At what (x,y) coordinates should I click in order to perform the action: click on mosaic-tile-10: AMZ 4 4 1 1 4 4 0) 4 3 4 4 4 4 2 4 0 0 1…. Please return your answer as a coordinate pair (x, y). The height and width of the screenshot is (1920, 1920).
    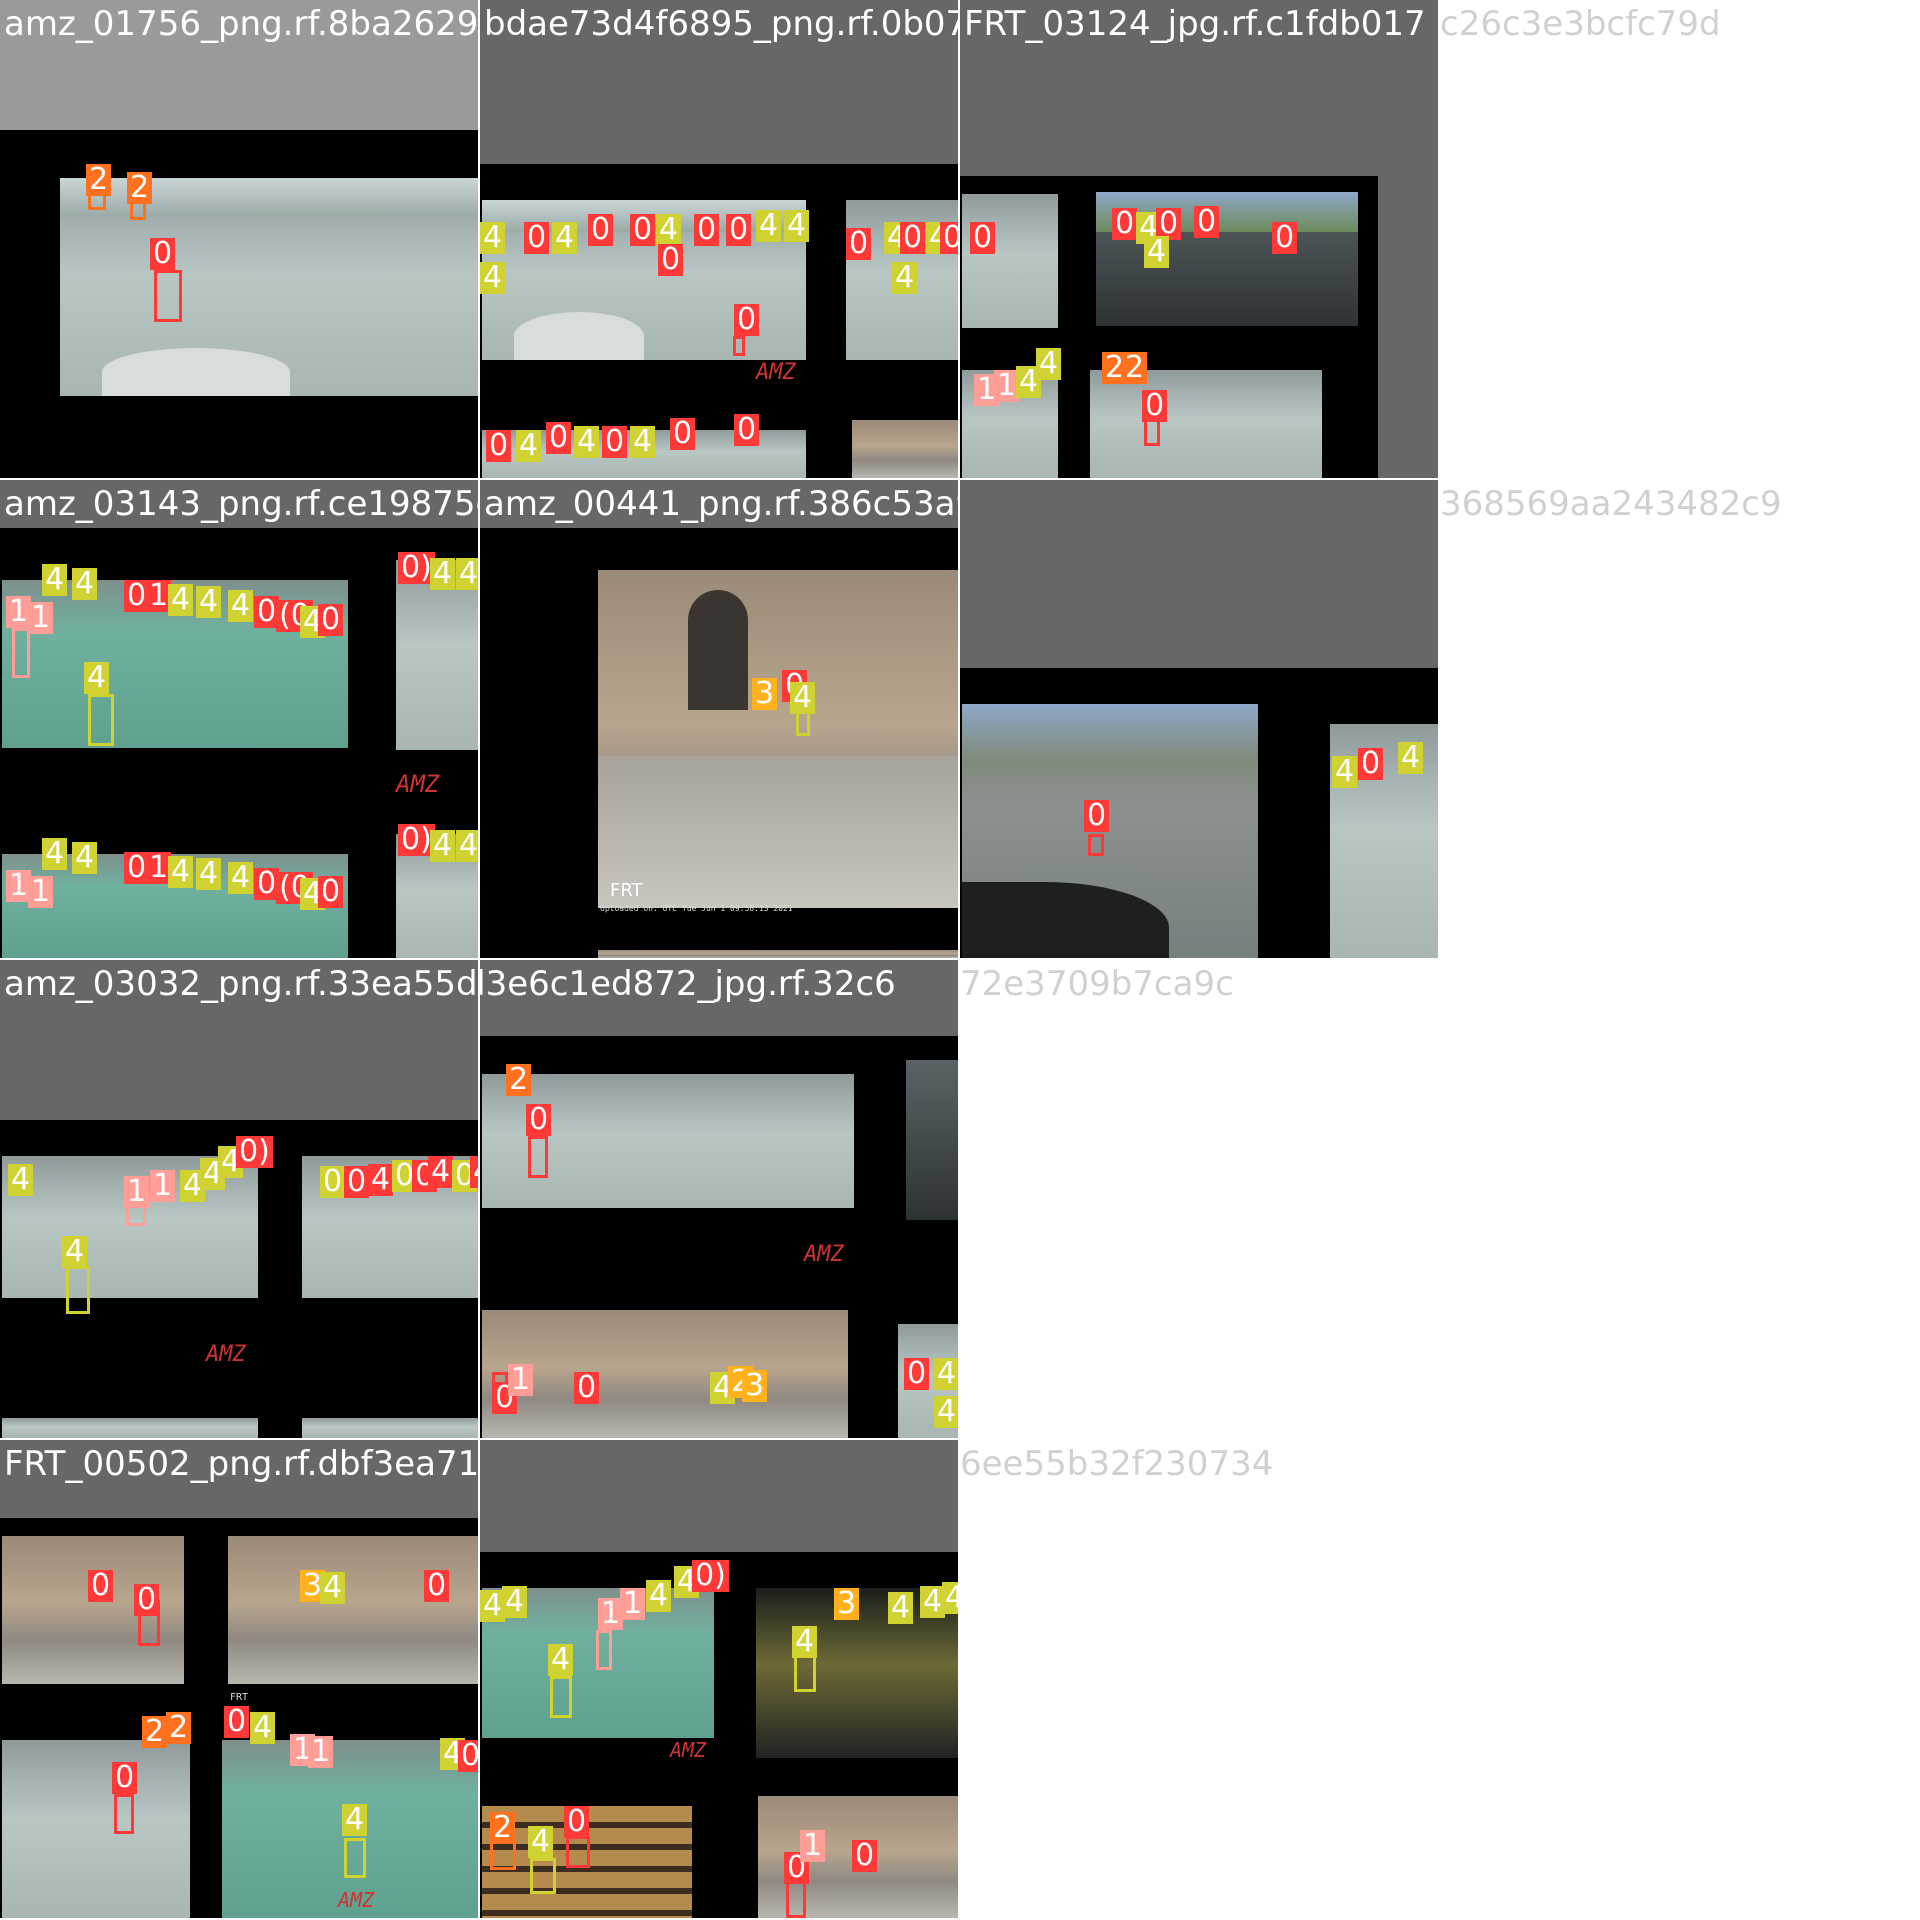
    Looking at the image, I should click on (719, 1679).